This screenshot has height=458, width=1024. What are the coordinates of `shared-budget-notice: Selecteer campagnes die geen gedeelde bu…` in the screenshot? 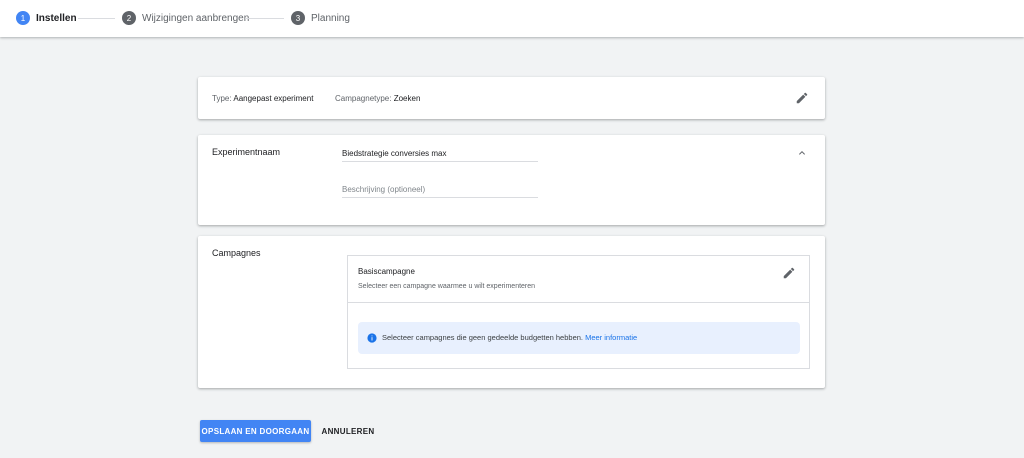 It's located at (579, 338).